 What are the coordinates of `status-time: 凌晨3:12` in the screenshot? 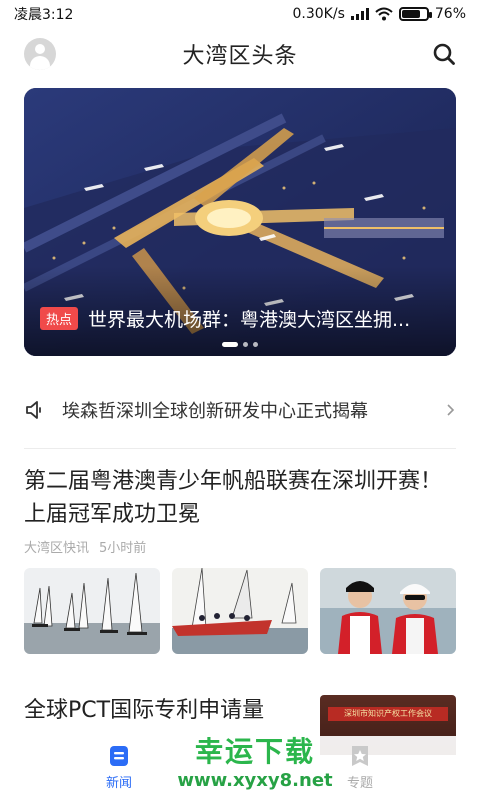 It's located at (44, 15).